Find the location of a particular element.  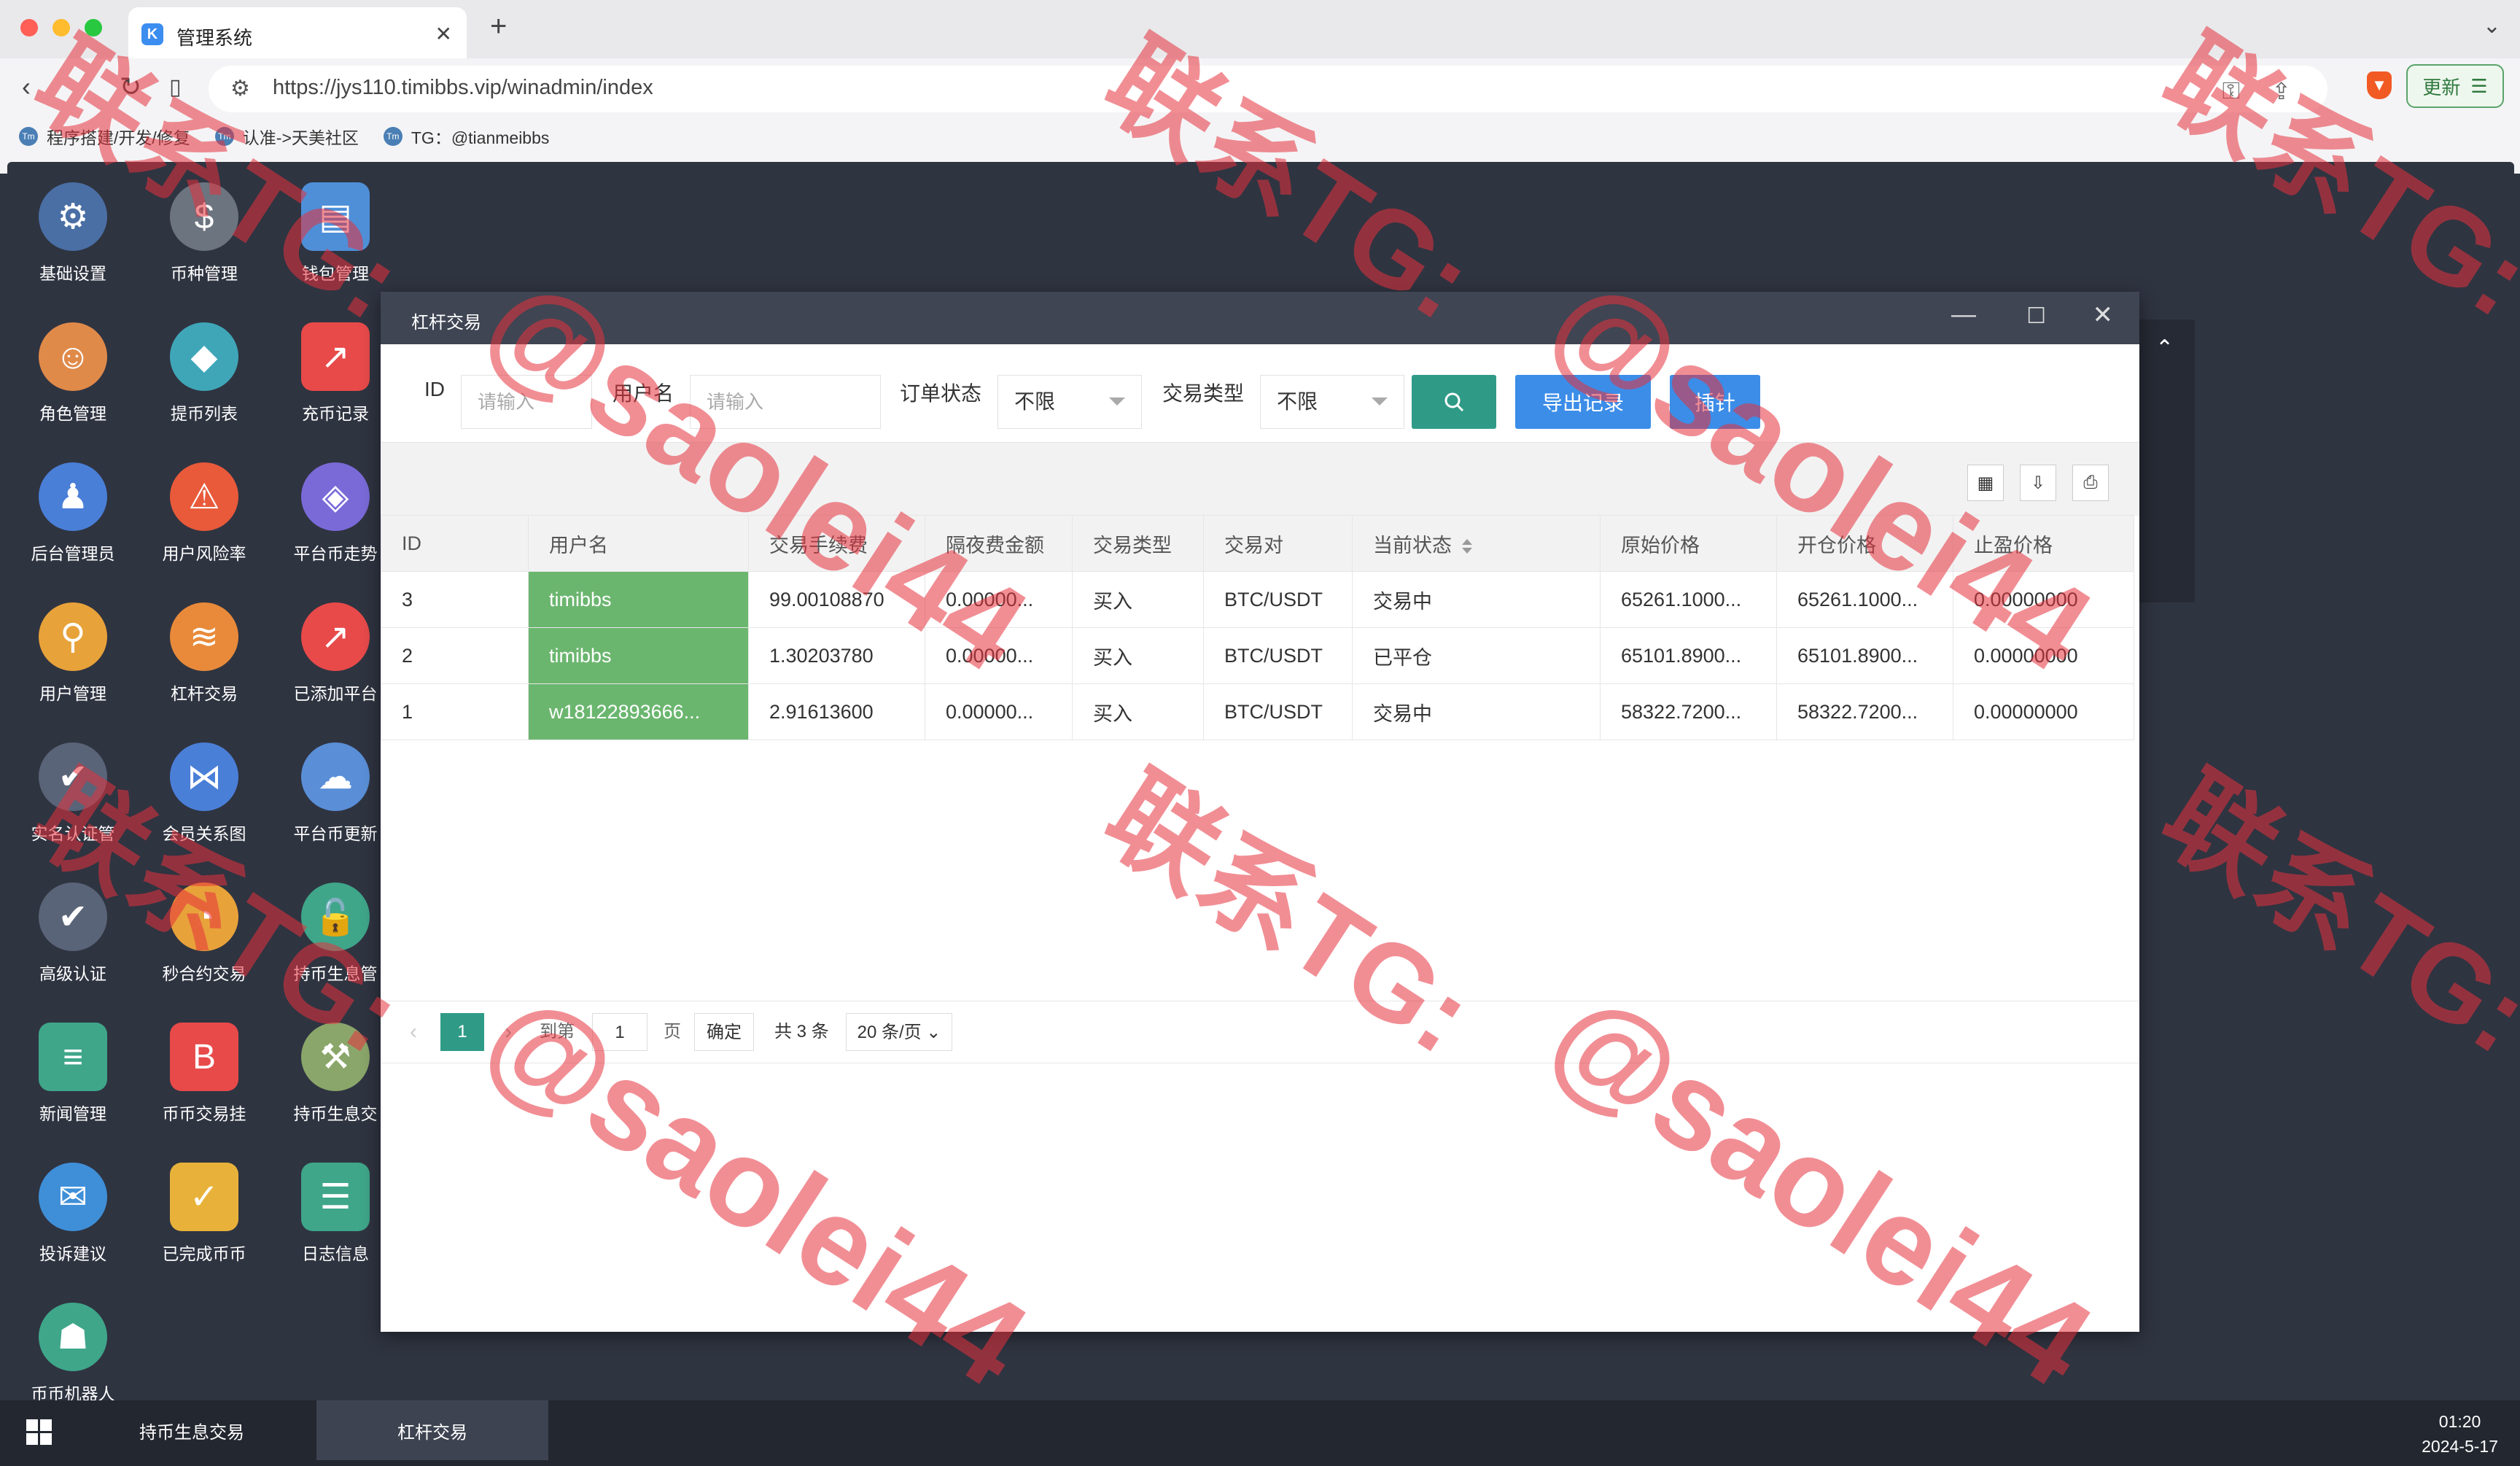

close-window-dot is located at coordinates (29, 27).